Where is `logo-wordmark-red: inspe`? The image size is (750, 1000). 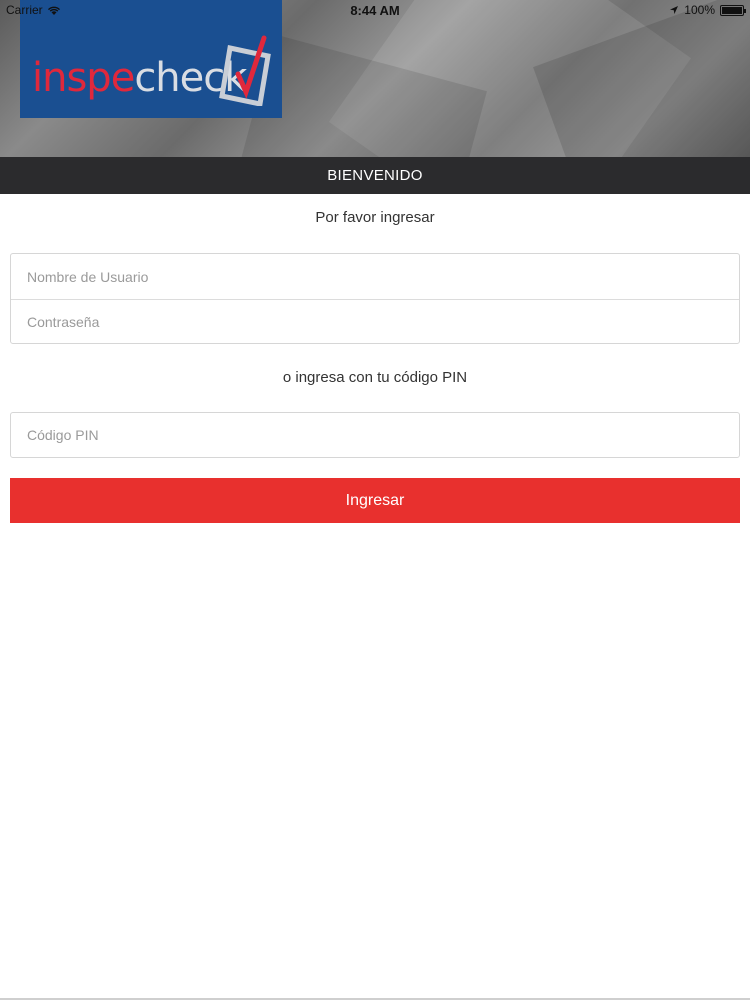
logo-wordmark-red: inspe is located at coordinates (83, 78).